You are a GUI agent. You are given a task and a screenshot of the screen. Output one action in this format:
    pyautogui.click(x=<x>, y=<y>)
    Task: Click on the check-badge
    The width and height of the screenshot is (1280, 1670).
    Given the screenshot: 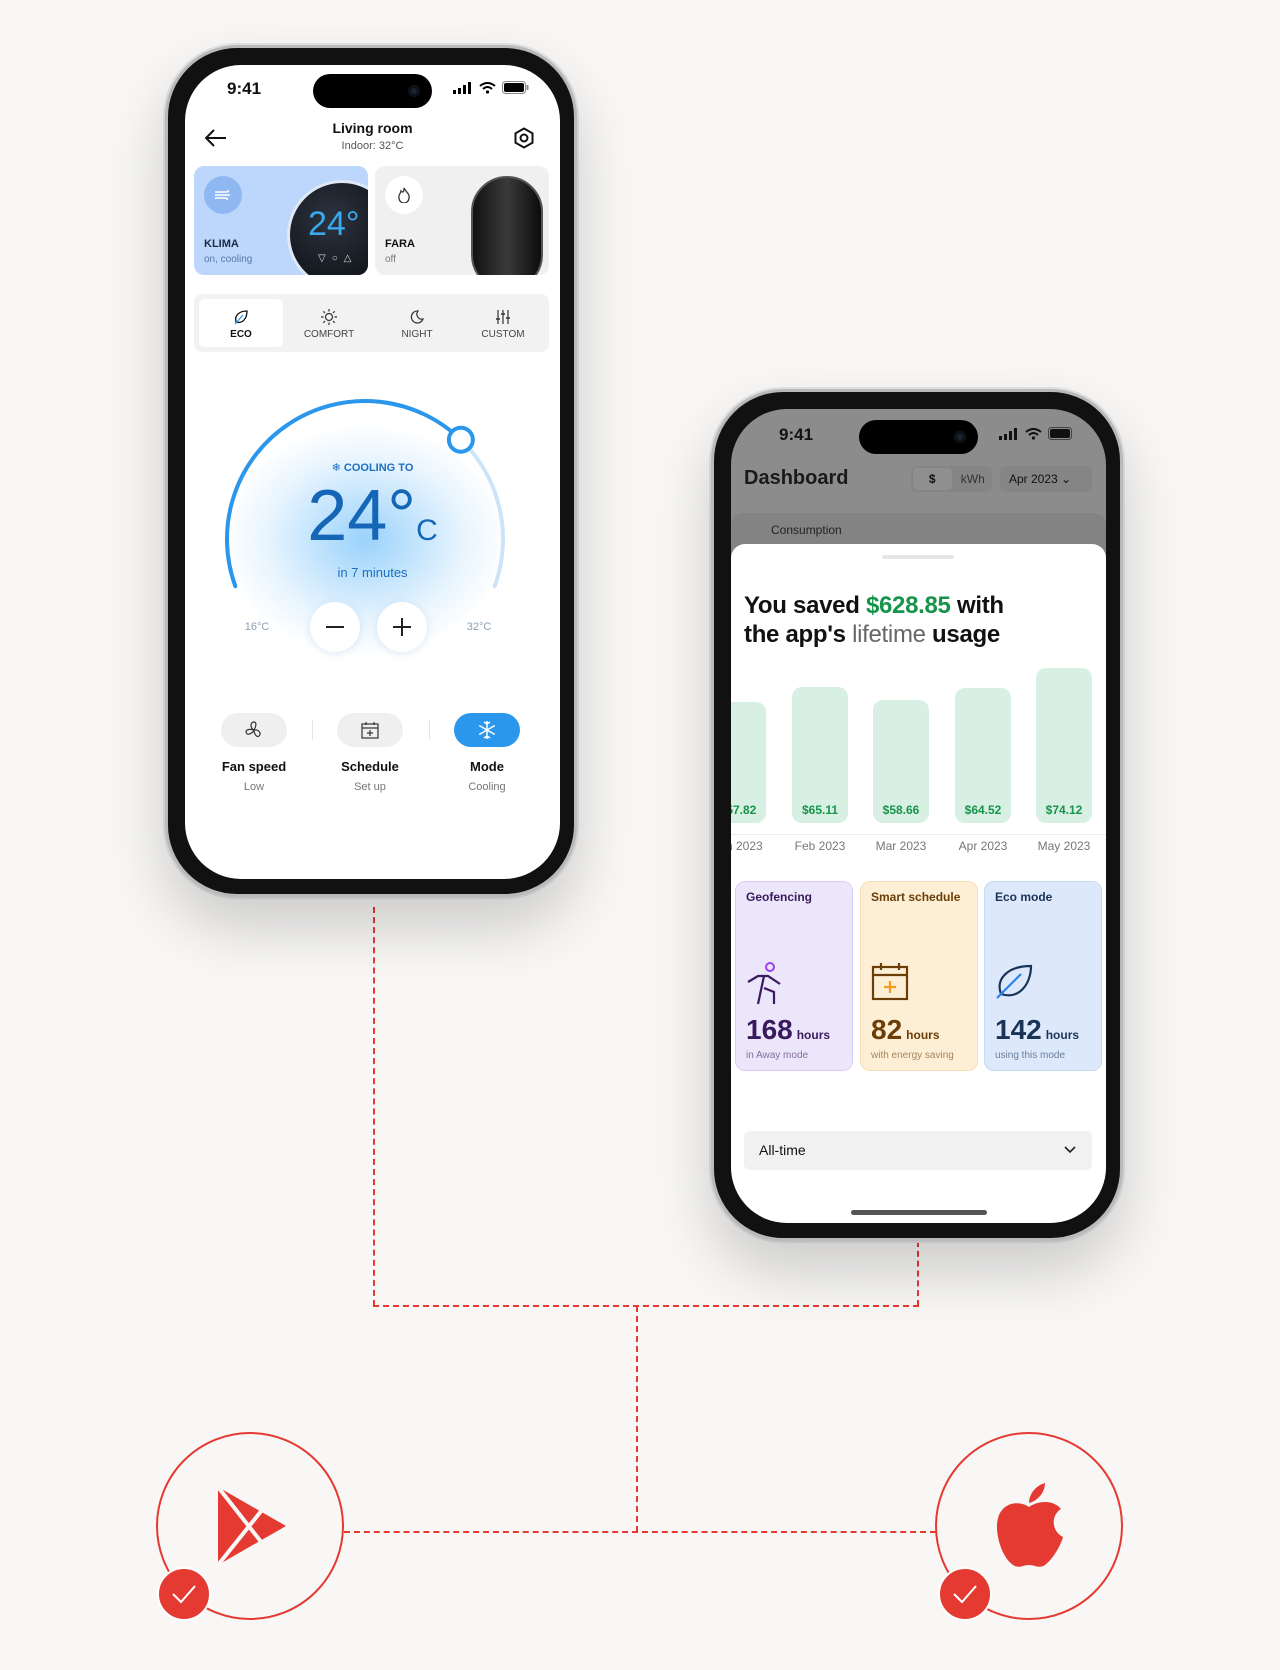 What is the action you would take?
    pyautogui.click(x=965, y=1594)
    